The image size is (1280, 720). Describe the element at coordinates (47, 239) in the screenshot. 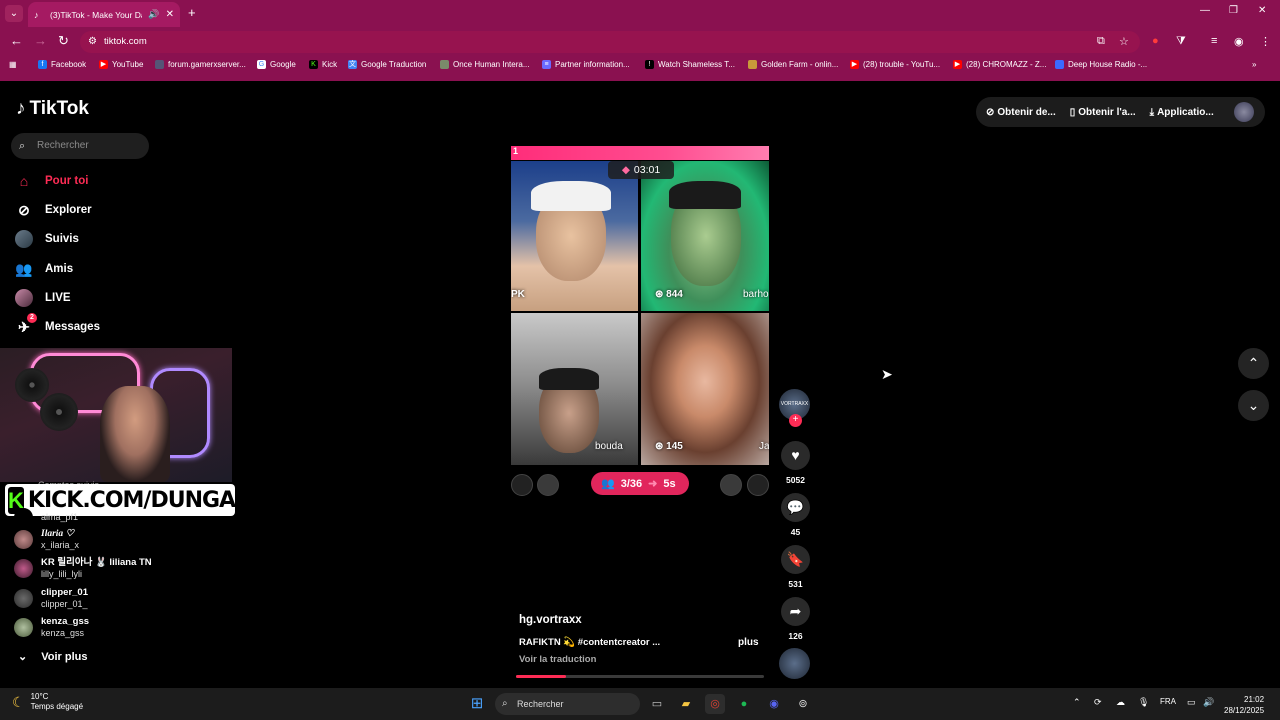

I see `sidebar-item-suivis: Suivis` at that location.